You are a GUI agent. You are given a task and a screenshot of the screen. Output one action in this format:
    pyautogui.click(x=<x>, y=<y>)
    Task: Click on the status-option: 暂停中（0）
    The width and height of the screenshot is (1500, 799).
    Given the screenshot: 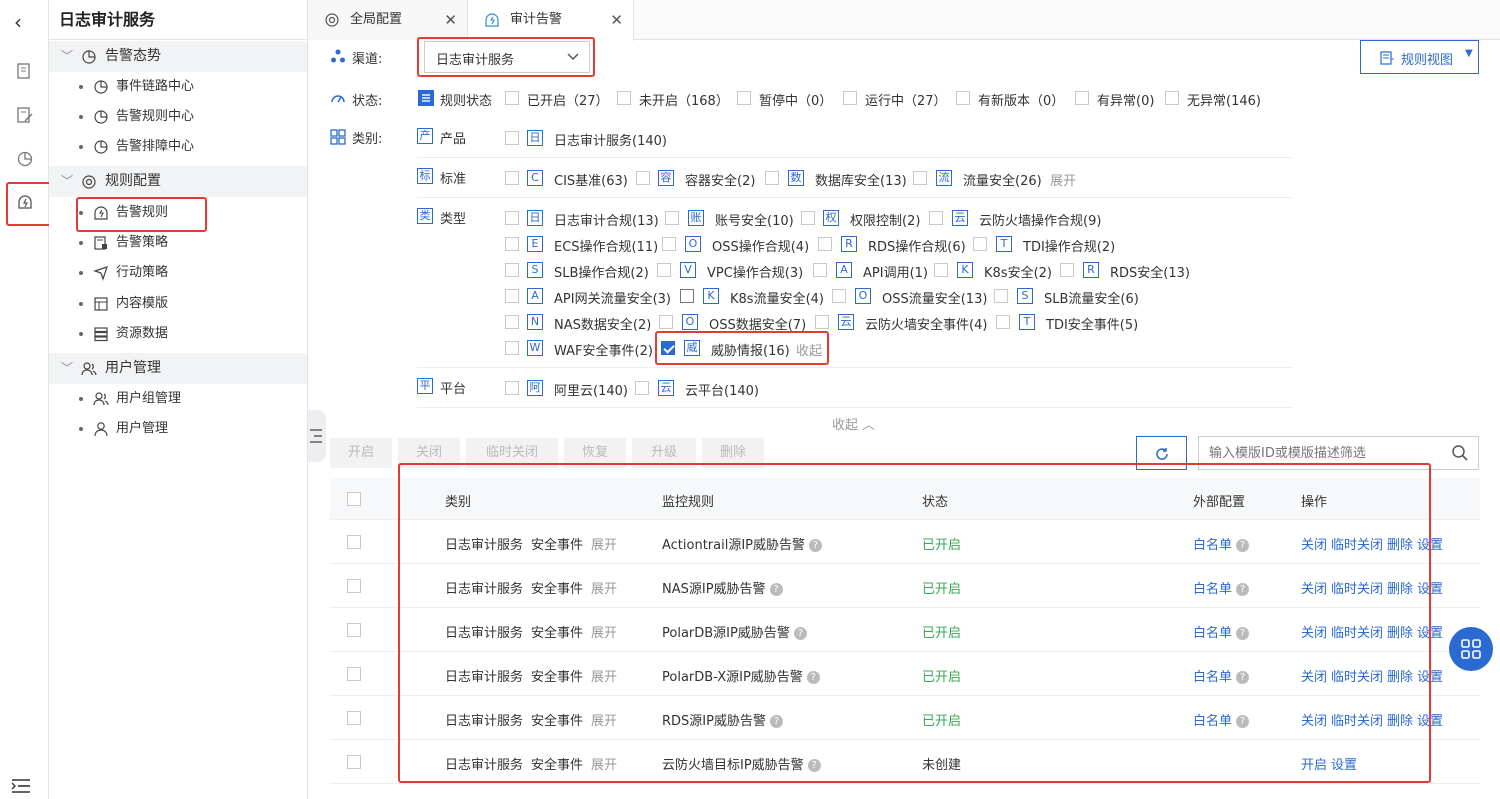 What is the action you would take?
    pyautogui.click(x=796, y=101)
    